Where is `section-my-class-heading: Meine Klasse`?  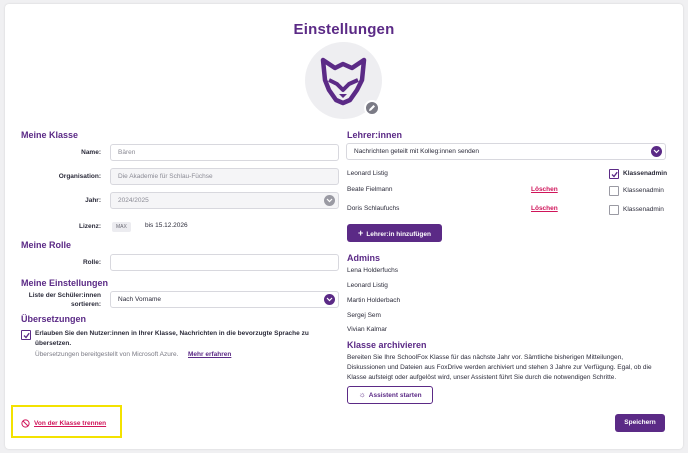
section-my-class-heading: Meine Klasse is located at coordinates (50, 135).